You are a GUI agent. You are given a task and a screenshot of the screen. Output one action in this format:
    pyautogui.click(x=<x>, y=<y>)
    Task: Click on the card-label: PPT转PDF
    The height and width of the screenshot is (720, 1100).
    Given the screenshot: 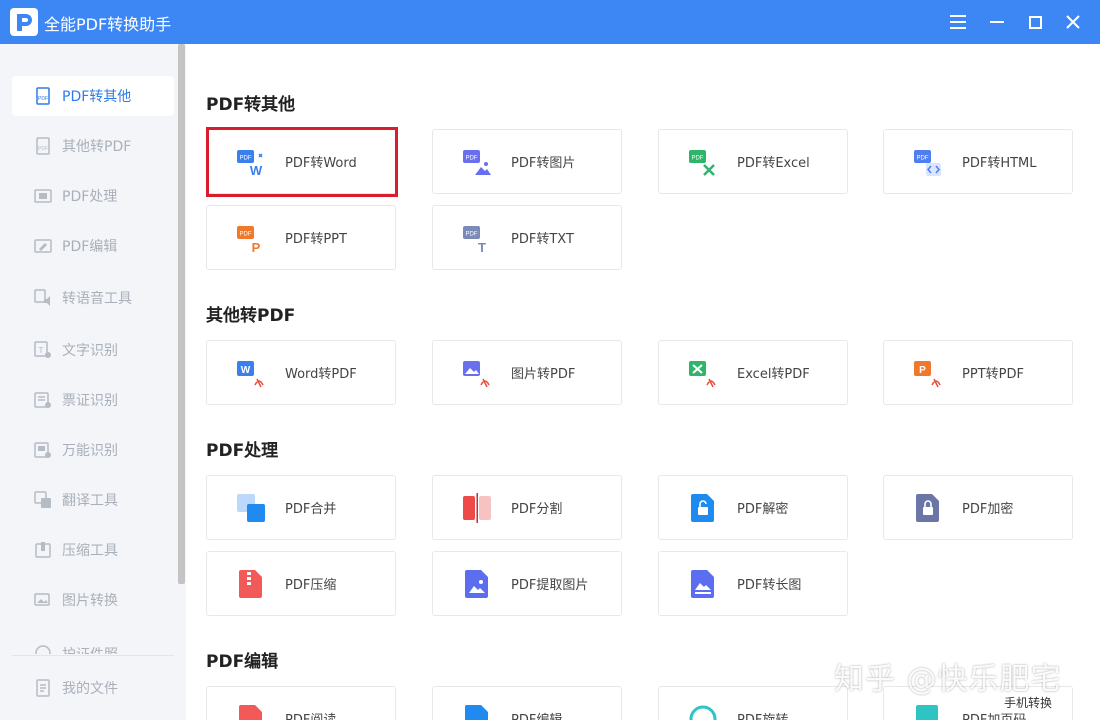 What is the action you would take?
    pyautogui.click(x=993, y=374)
    